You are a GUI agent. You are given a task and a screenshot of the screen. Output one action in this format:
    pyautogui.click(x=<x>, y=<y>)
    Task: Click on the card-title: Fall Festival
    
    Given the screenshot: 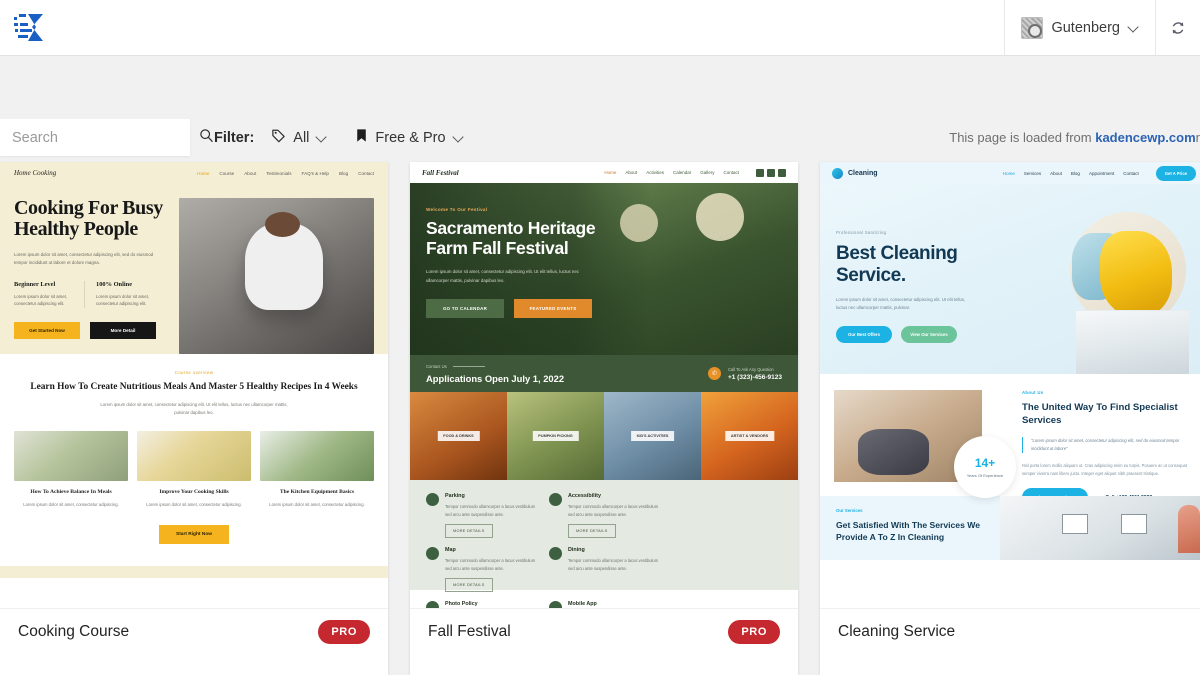 What is the action you would take?
    pyautogui.click(x=469, y=631)
    